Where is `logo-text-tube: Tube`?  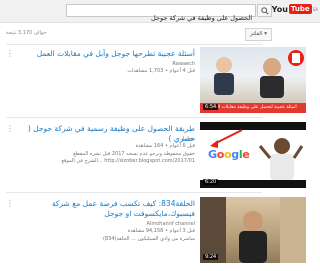 logo-text-tube: Tube is located at coordinates (300, 9).